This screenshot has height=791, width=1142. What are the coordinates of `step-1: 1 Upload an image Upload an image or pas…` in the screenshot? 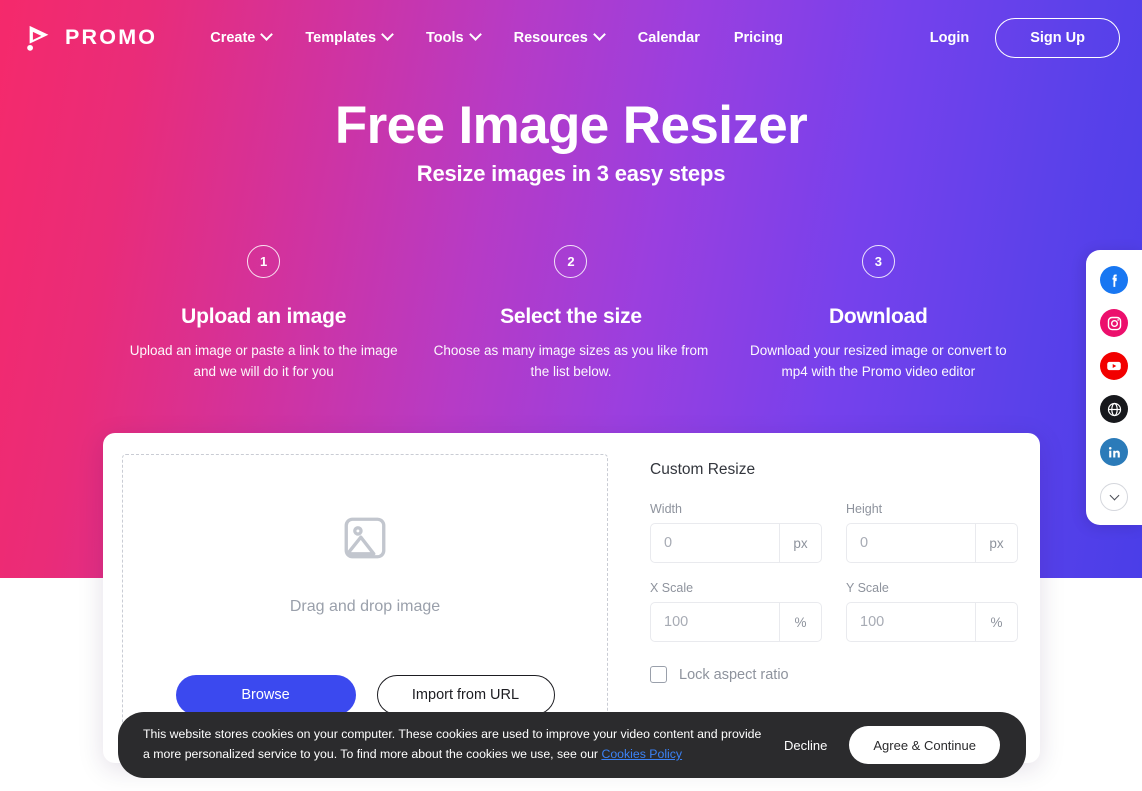 It's located at (263, 314).